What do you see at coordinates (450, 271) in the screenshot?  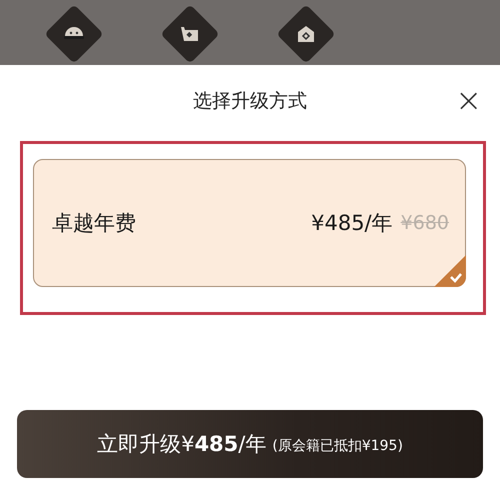 I see `selected-check-icon` at bounding box center [450, 271].